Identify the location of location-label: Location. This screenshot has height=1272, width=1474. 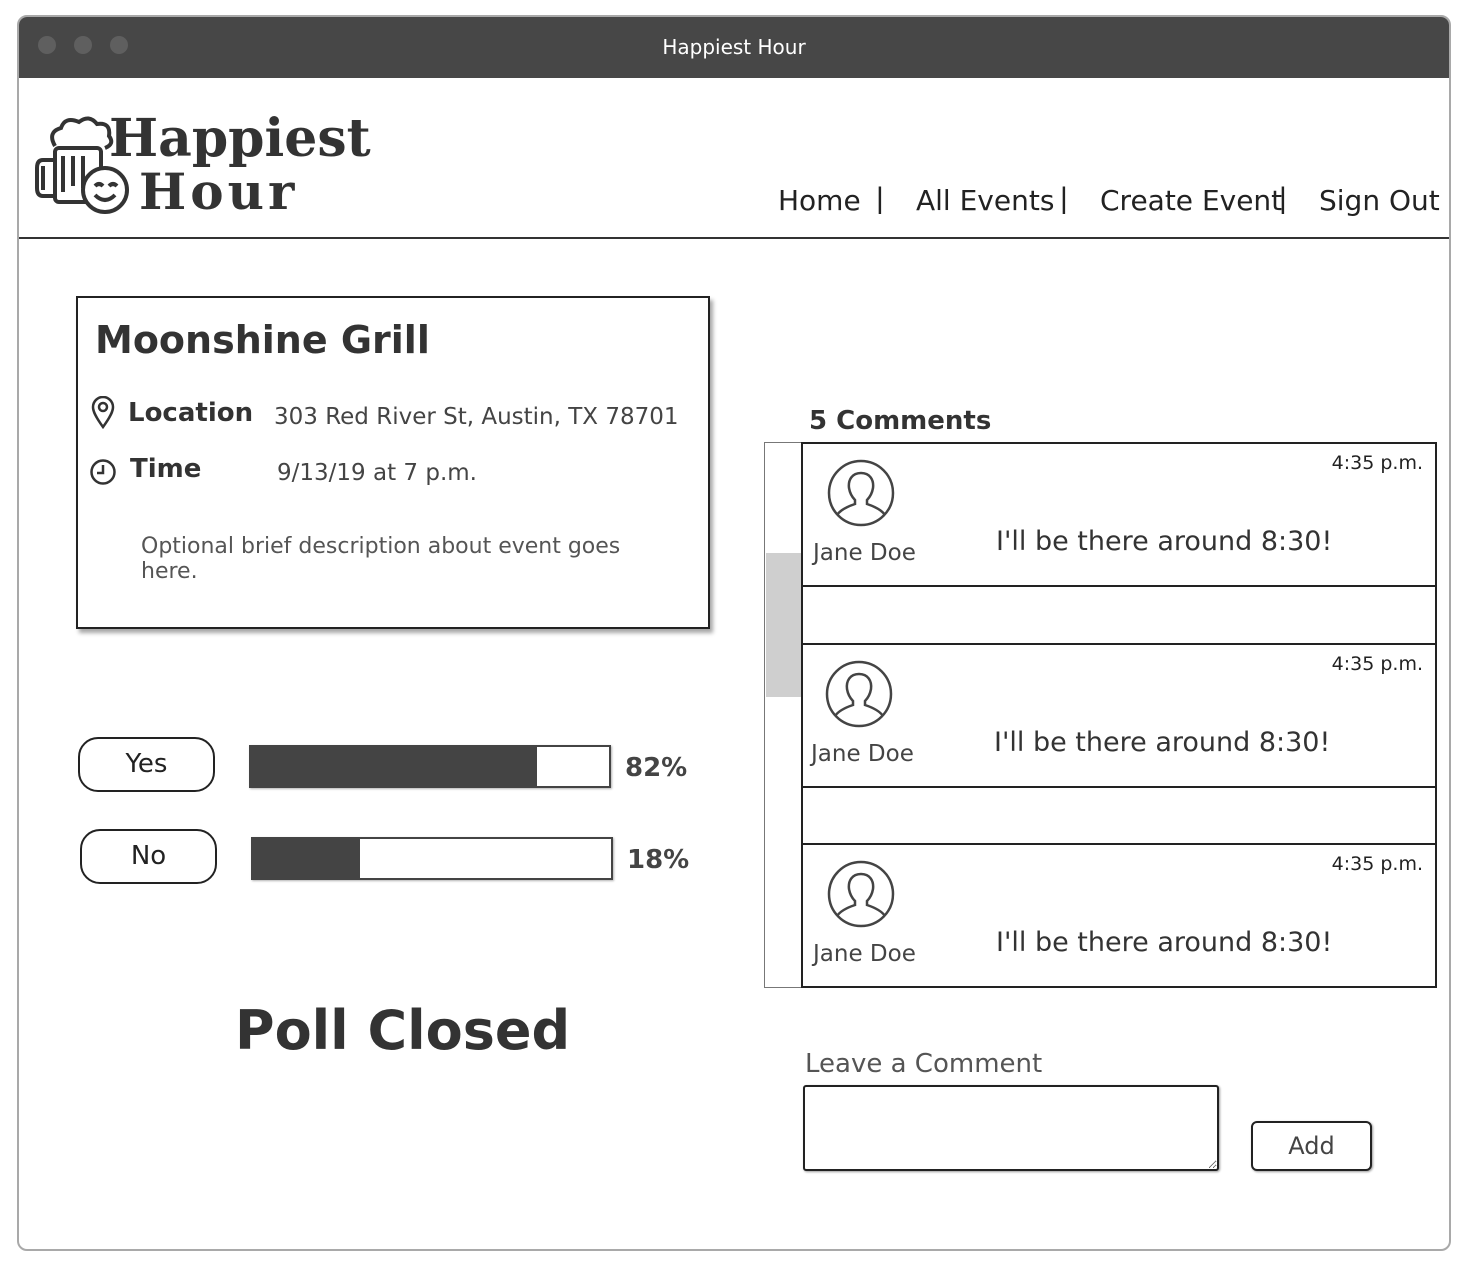
(191, 413).